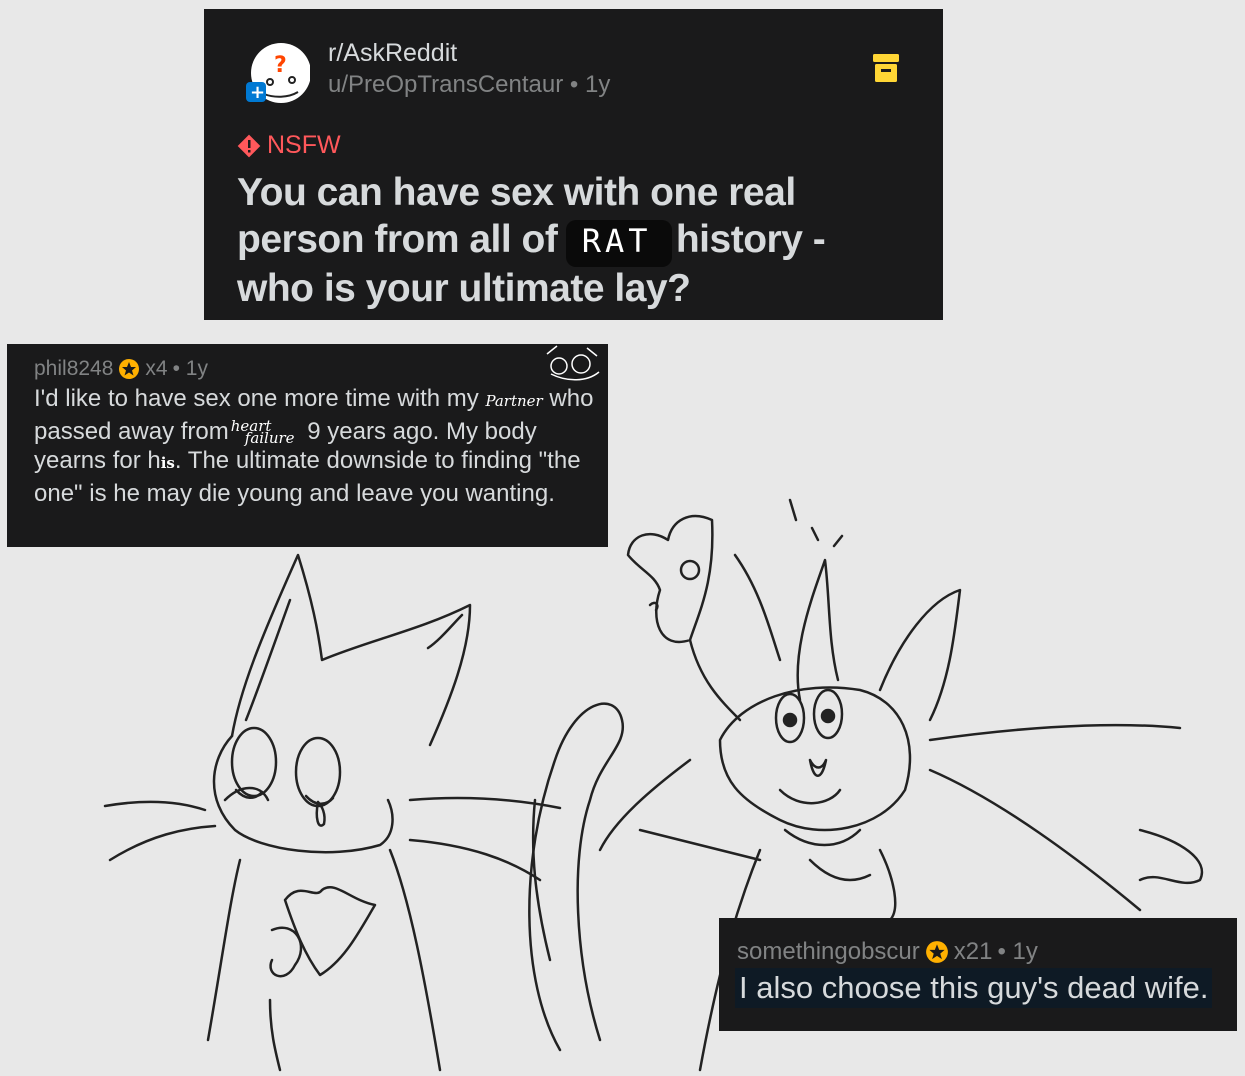 The image size is (1245, 1076). Describe the element at coordinates (445, 84) in the screenshot. I see `post-author: u/PreOpTransCentaur` at that location.